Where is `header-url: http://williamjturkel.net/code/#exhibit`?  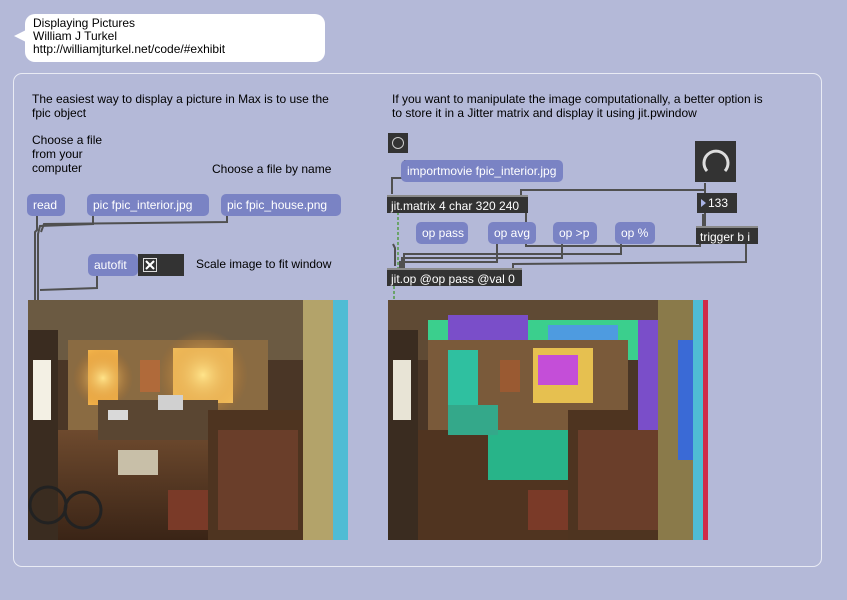
header-url: http://williamjturkel.net/code/#exhibit is located at coordinates (129, 49).